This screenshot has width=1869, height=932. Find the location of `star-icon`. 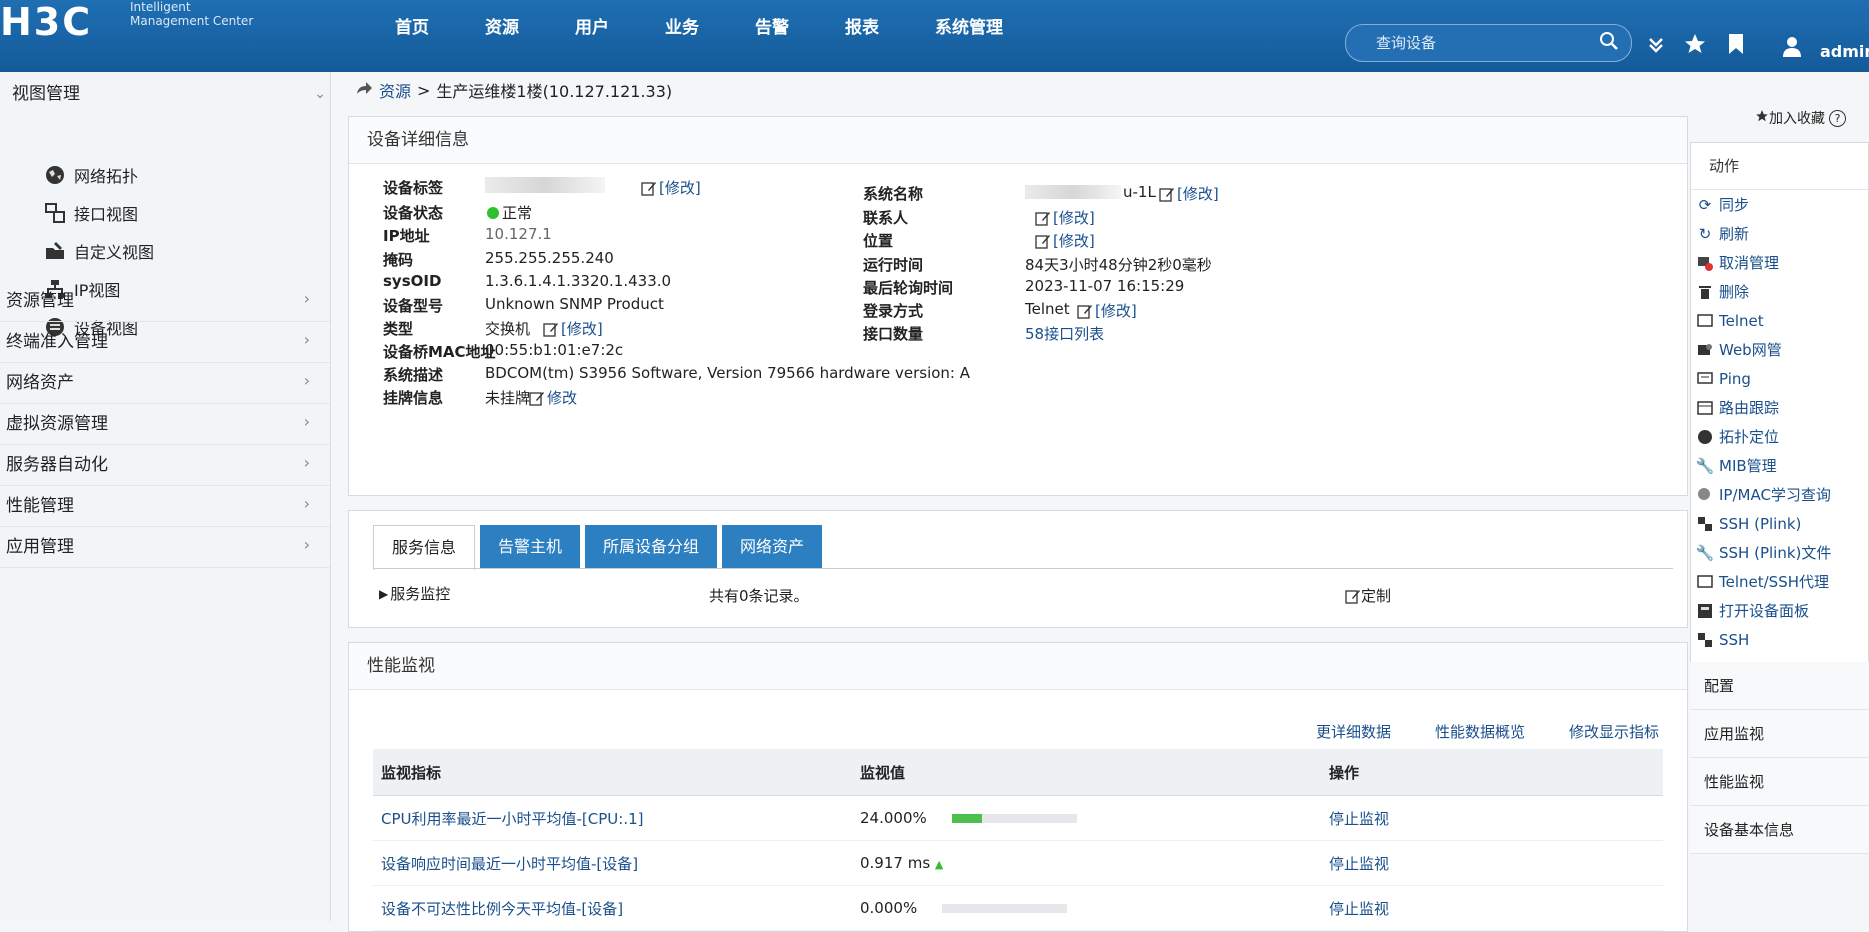

star-icon is located at coordinates (1695, 46).